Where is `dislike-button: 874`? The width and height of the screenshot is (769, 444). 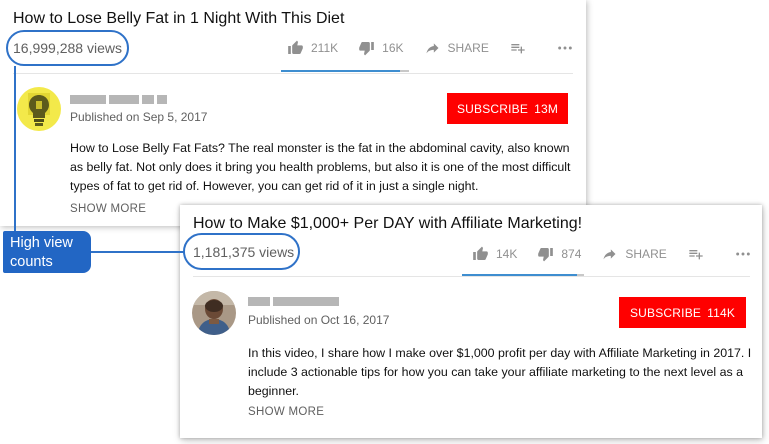
dislike-button: 874 is located at coordinates (559, 254).